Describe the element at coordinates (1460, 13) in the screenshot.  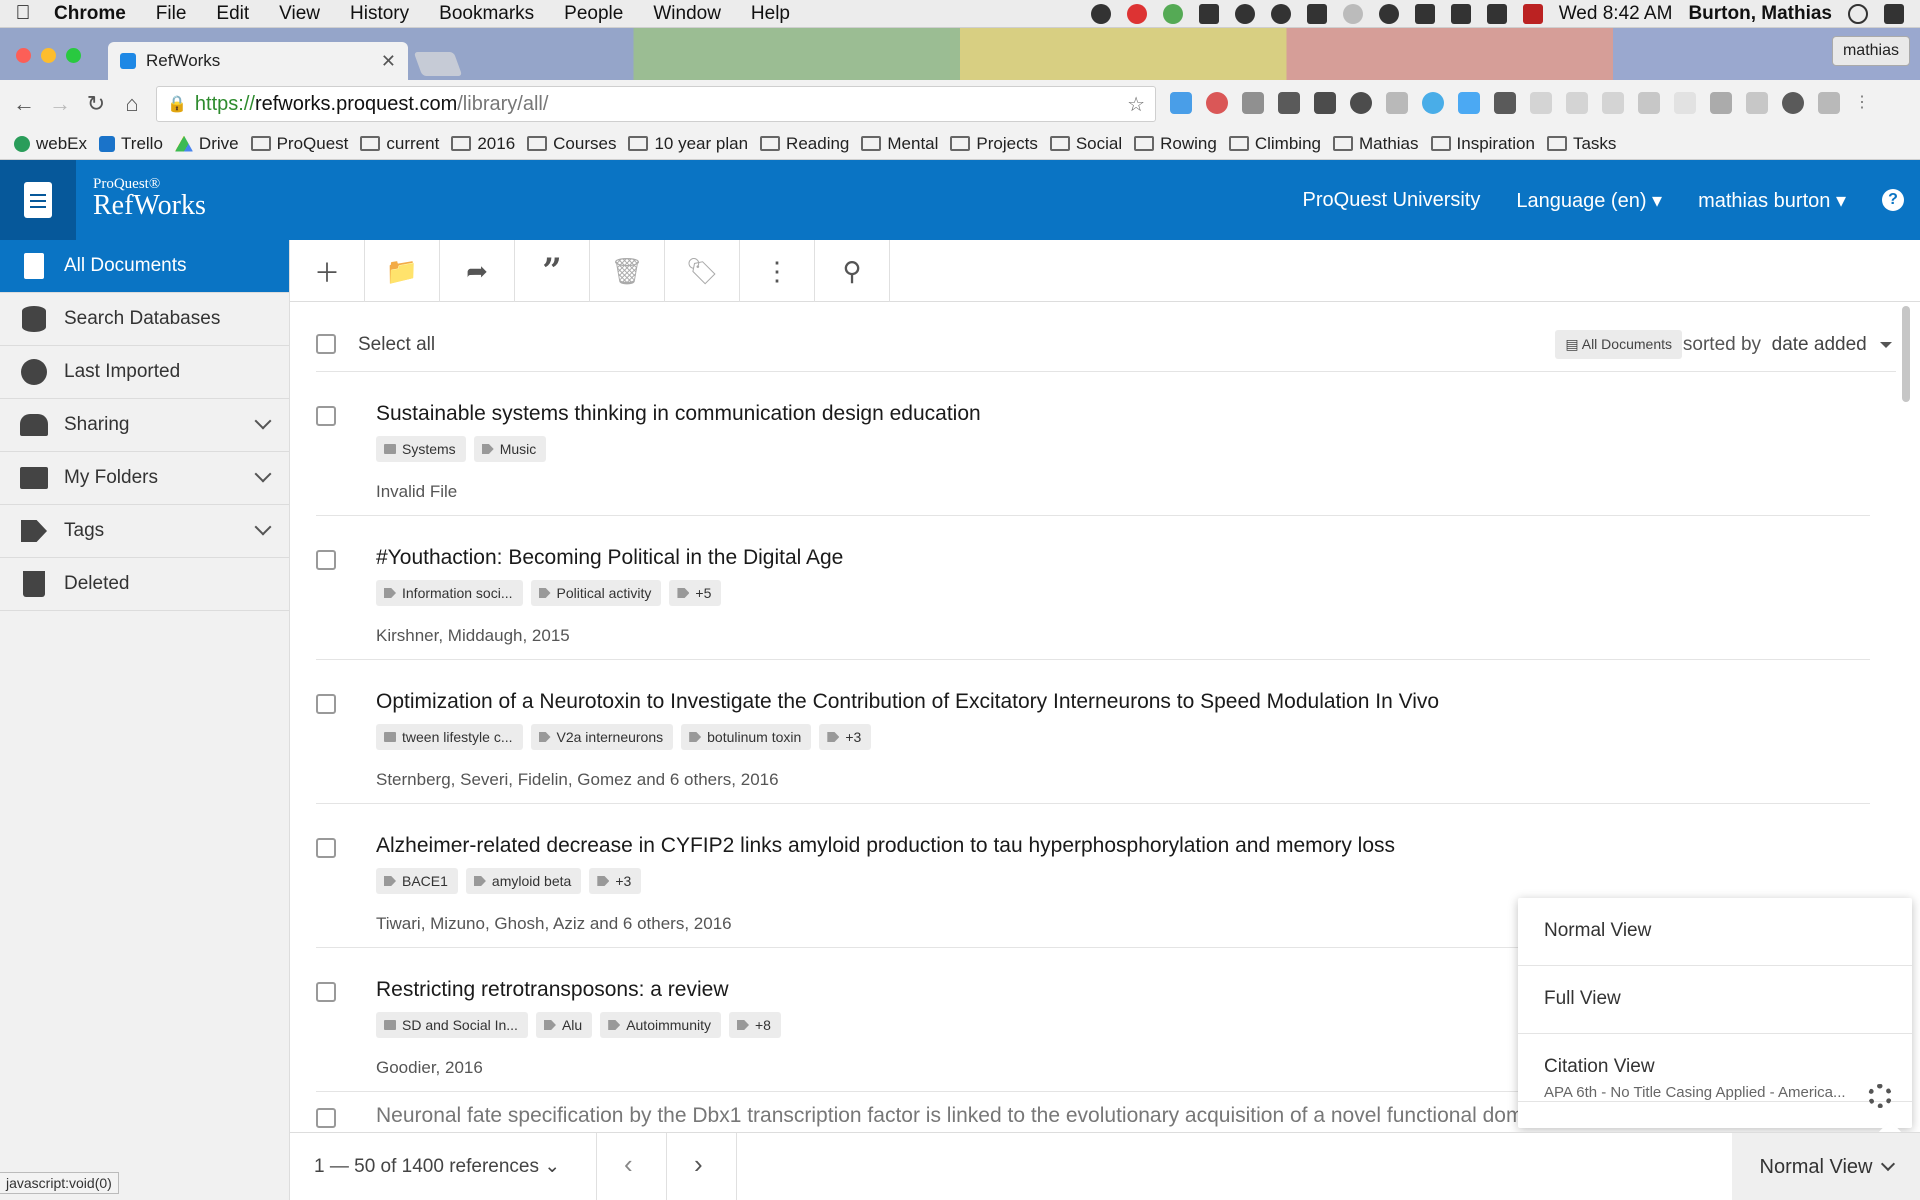
I see `wifi-icon` at that location.